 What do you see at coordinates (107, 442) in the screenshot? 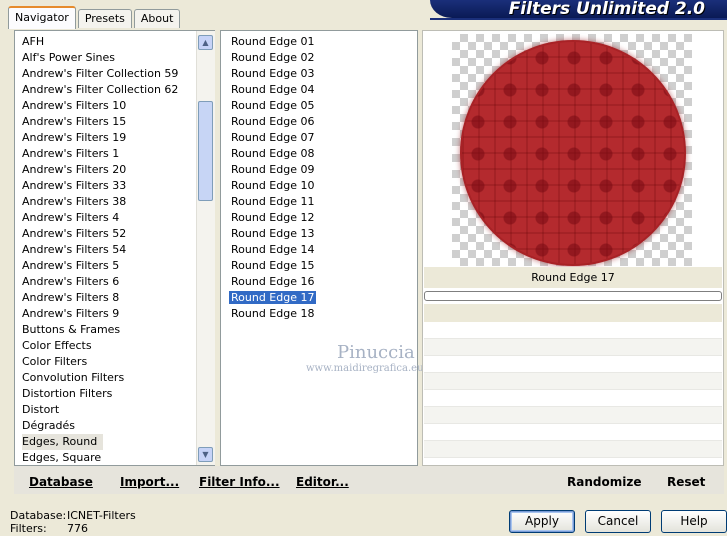
I see `category-item: Edges, Round` at bounding box center [107, 442].